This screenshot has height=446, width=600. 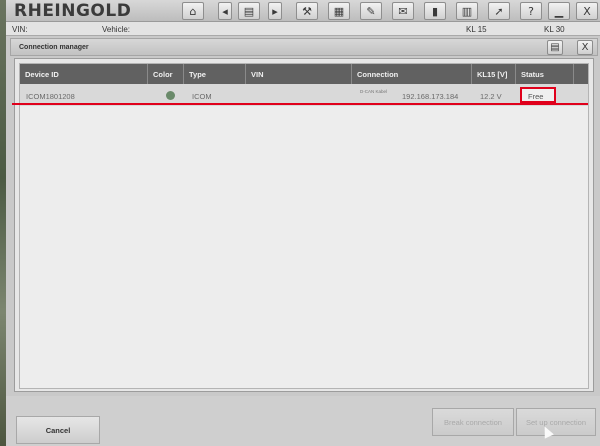 What do you see at coordinates (300, 104) in the screenshot?
I see `highlight-underline` at bounding box center [300, 104].